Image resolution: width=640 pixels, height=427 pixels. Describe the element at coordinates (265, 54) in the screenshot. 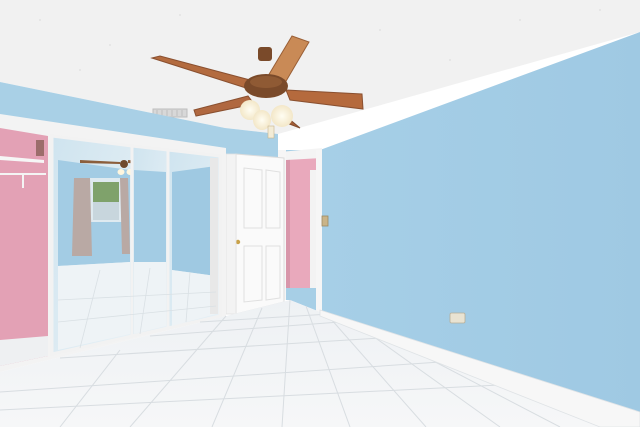

I see `fan-mount` at that location.